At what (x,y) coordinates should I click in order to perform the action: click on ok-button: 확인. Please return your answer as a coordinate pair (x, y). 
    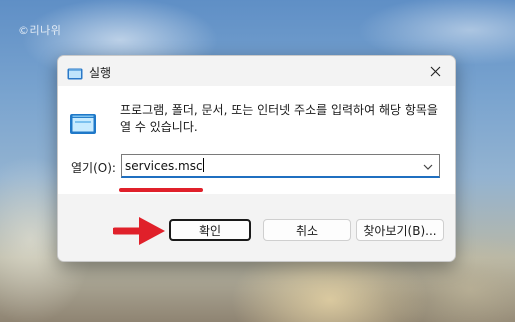
    Looking at the image, I should click on (210, 230).